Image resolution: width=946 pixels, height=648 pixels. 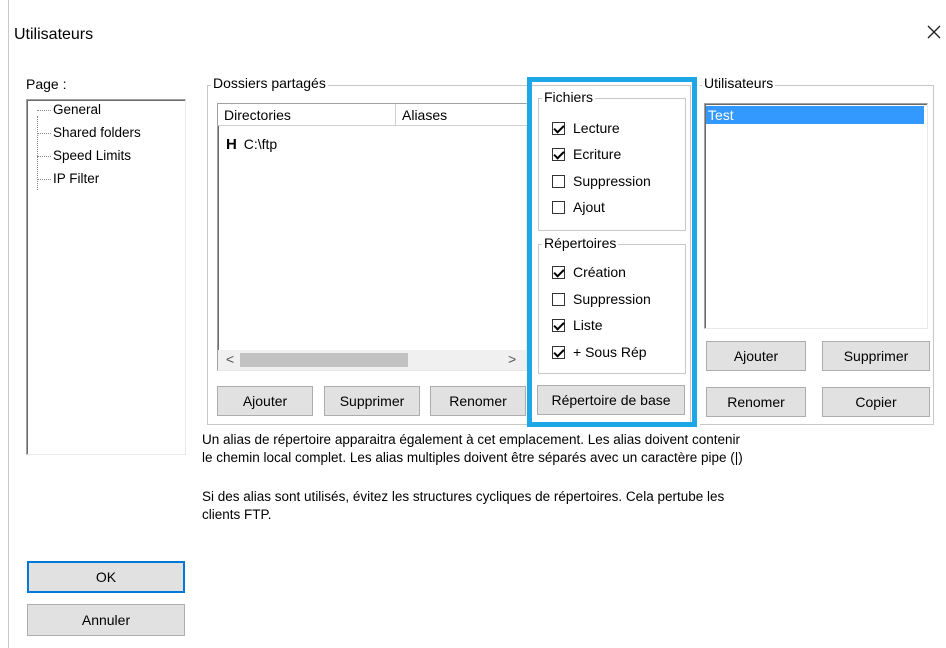 I want to click on checkbox-dir-suppression: Suppression, so click(x=601, y=299).